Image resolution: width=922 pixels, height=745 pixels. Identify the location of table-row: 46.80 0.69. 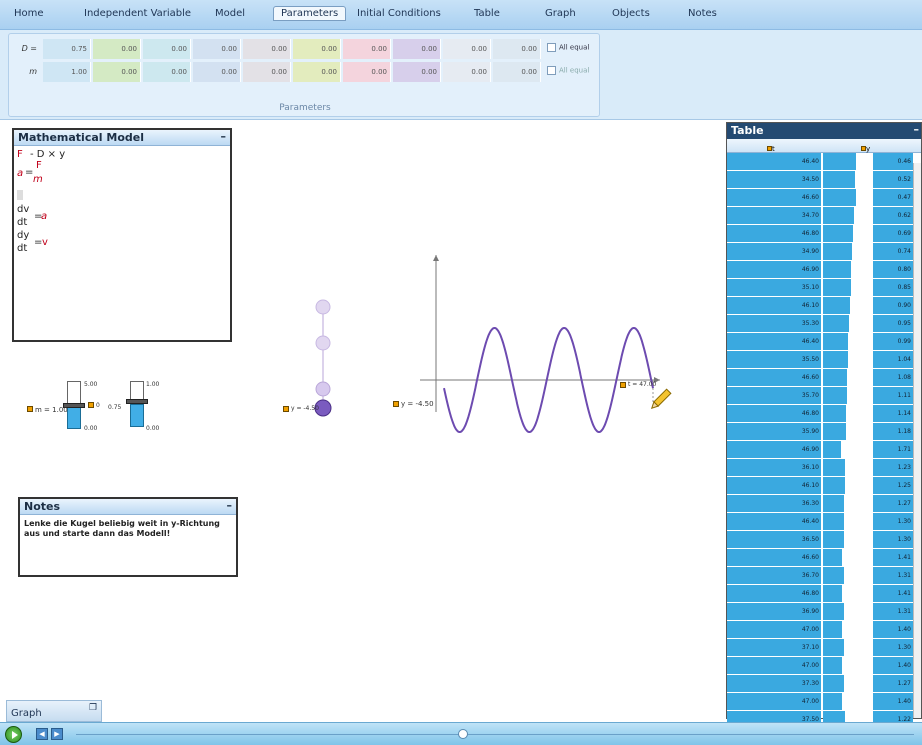
(824, 234).